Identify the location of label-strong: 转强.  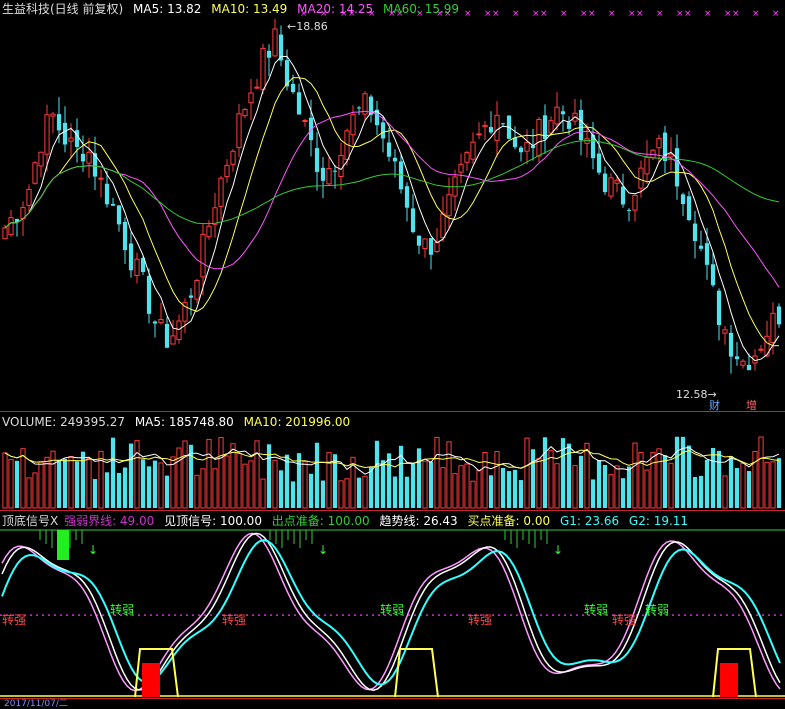
(624, 619).